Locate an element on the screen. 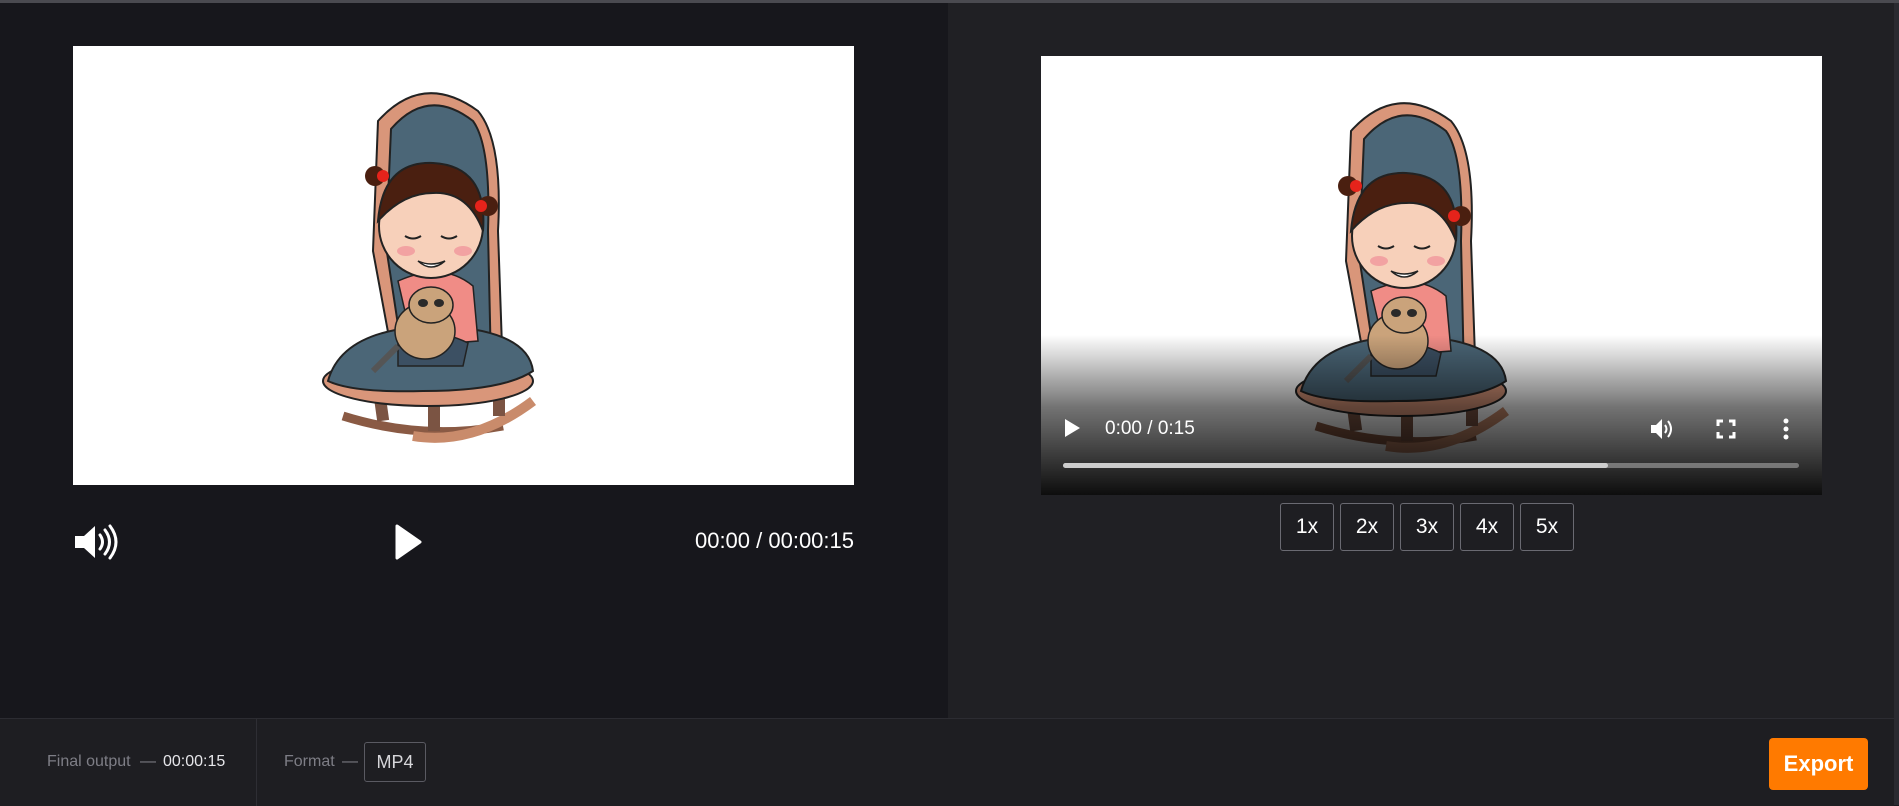  video-controls-gradient is located at coordinates (1431, 415).